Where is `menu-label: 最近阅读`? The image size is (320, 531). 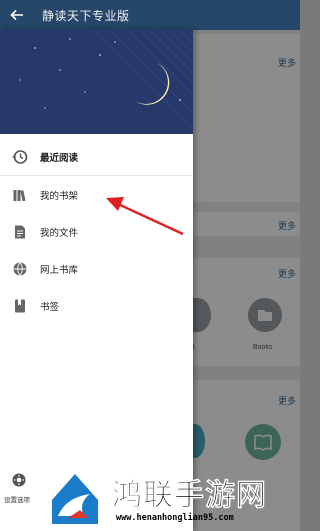
menu-label: 最近阅读 is located at coordinates (59, 158).